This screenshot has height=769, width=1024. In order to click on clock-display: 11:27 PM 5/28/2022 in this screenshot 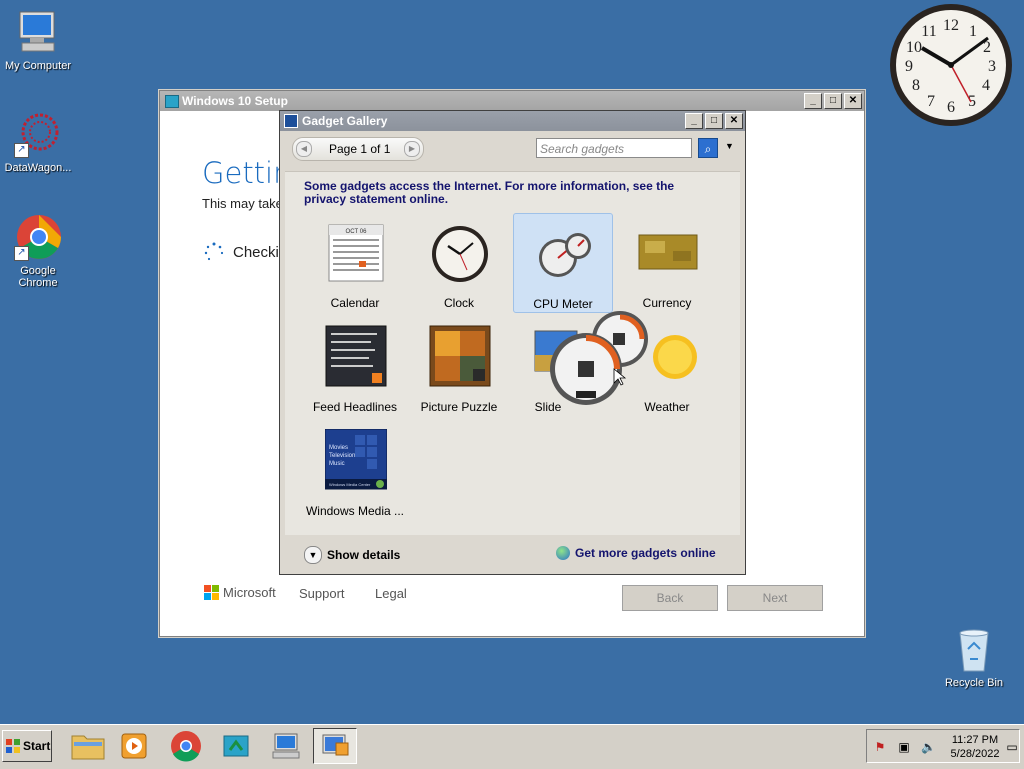, I will do `click(975, 747)`.